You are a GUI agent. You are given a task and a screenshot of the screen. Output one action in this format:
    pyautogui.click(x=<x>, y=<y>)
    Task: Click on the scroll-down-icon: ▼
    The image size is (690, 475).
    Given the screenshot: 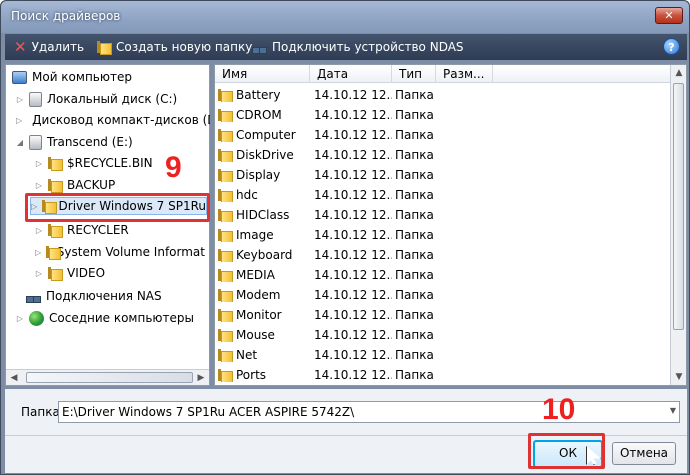 What is the action you would take?
    pyautogui.click(x=679, y=377)
    